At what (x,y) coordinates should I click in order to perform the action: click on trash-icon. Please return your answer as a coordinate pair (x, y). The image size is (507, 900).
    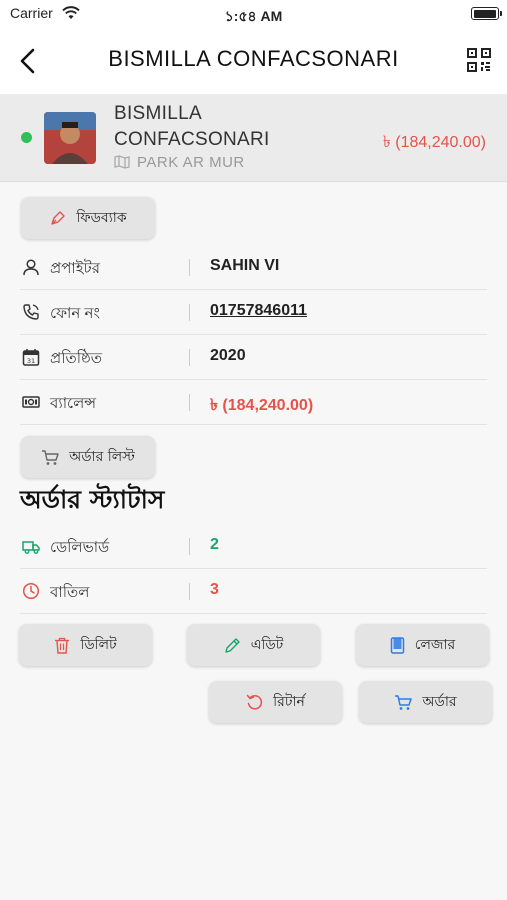
    Looking at the image, I should click on (62, 645).